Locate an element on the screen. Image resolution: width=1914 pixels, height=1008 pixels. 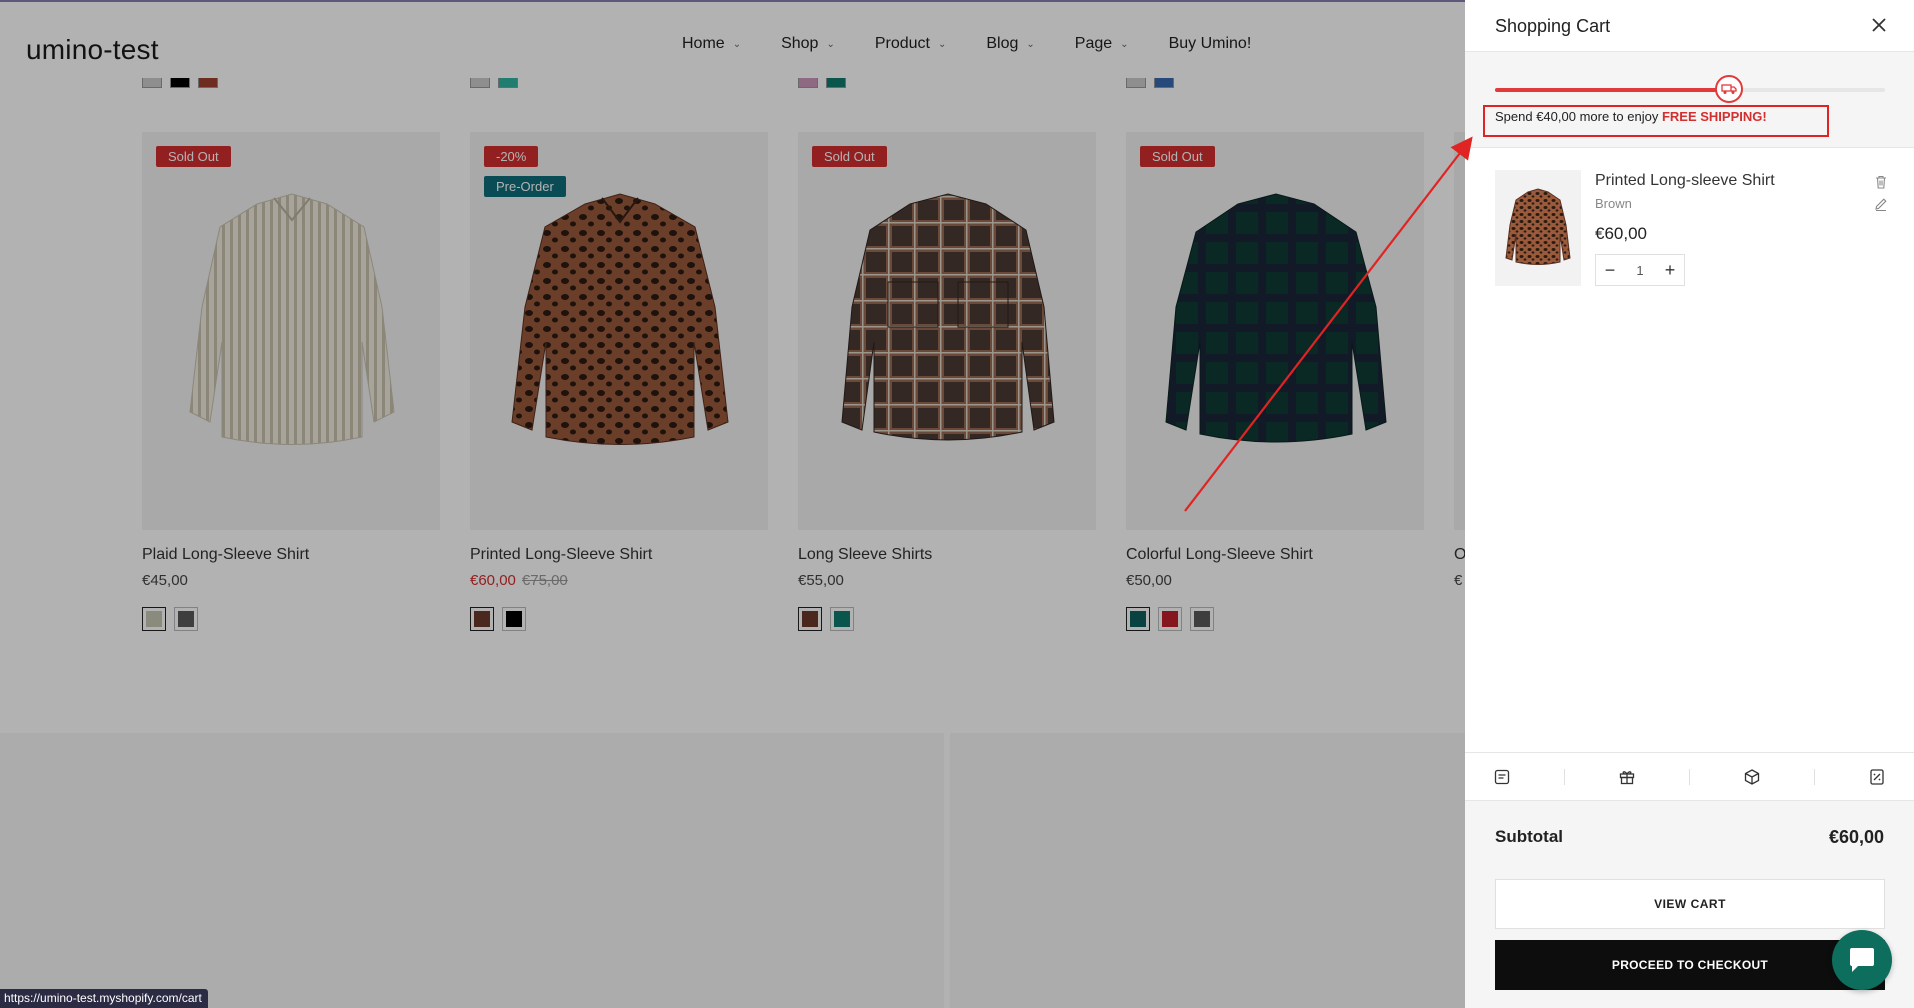
gift-icon is located at coordinates (1627, 777).